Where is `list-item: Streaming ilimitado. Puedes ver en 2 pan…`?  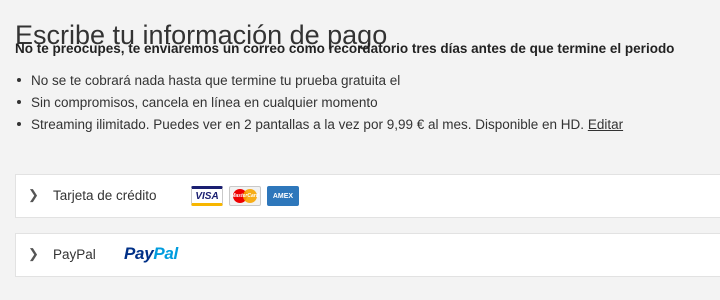
list-item: Streaming ilimitado. Puedes ver en 2 pan… is located at coordinates (319, 125).